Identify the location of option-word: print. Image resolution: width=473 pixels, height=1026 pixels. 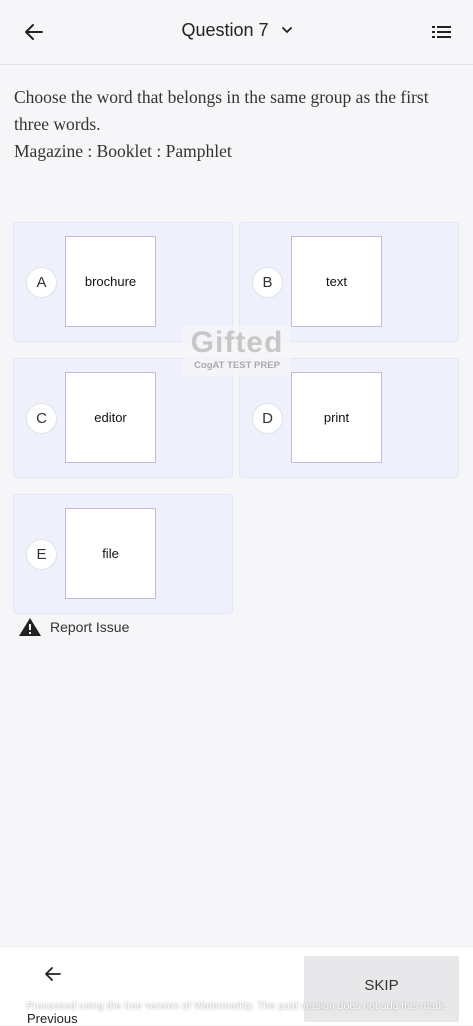
(336, 417).